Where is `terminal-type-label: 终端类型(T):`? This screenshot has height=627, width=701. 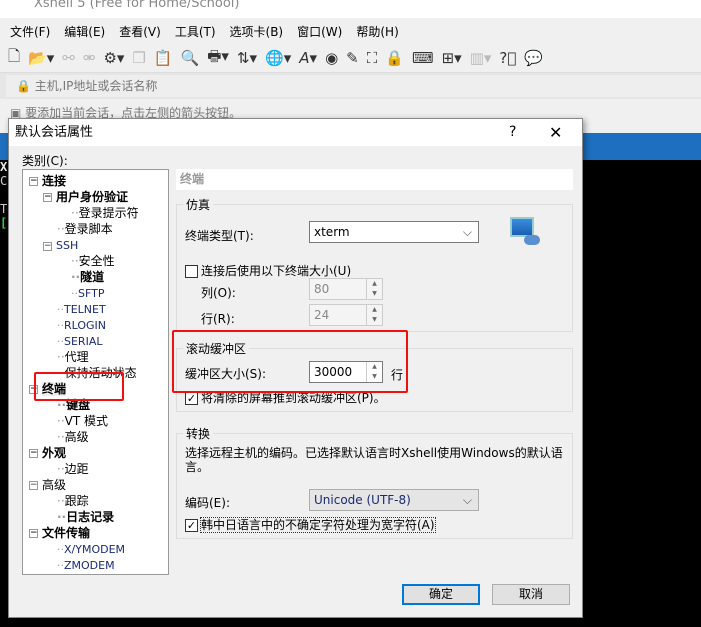
terminal-type-label: 终端类型(T): is located at coordinates (219, 236).